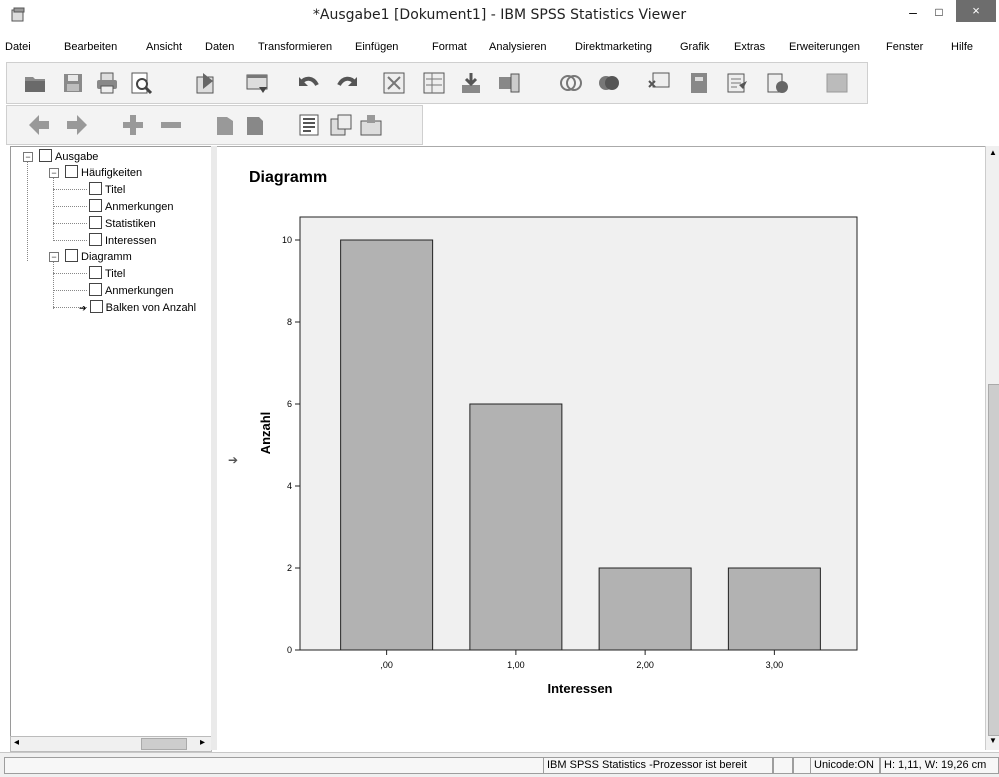 The image size is (999, 777). I want to click on menu-extras: Extras, so click(749, 47).